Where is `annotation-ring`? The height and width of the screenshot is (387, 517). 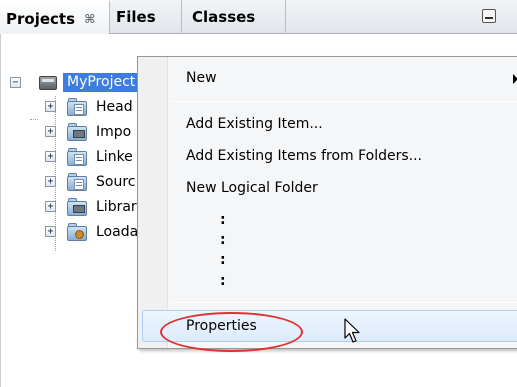
annotation-ring is located at coordinates (231, 332).